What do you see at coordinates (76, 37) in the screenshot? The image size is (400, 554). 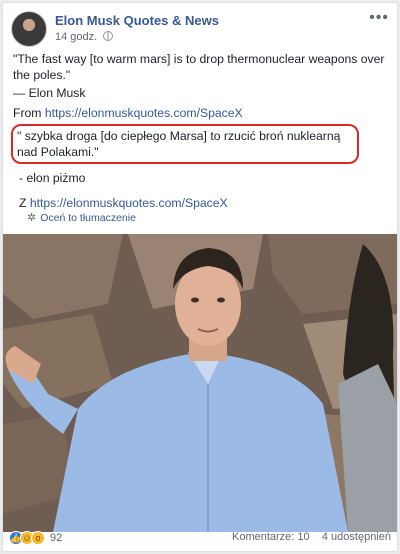 I see `post-time: 14 godz.` at bounding box center [76, 37].